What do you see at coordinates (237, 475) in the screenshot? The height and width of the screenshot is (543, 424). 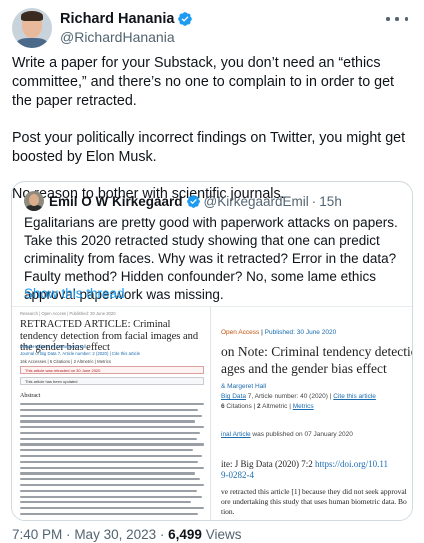 I see `doi-link-continued: 9-0282-4` at bounding box center [237, 475].